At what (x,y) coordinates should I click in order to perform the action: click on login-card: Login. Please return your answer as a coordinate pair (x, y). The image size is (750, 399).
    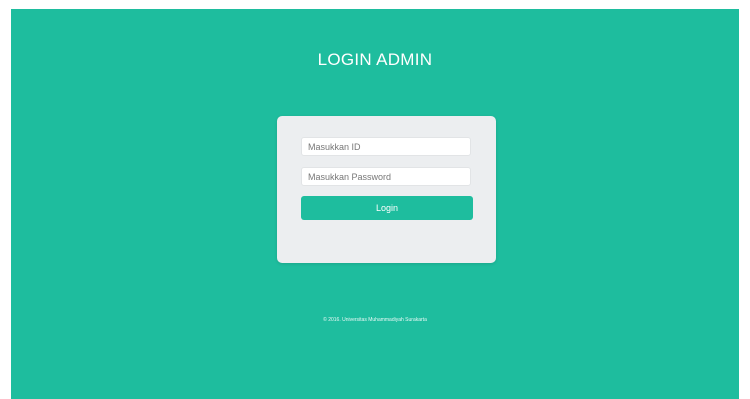
    Looking at the image, I should click on (386, 189).